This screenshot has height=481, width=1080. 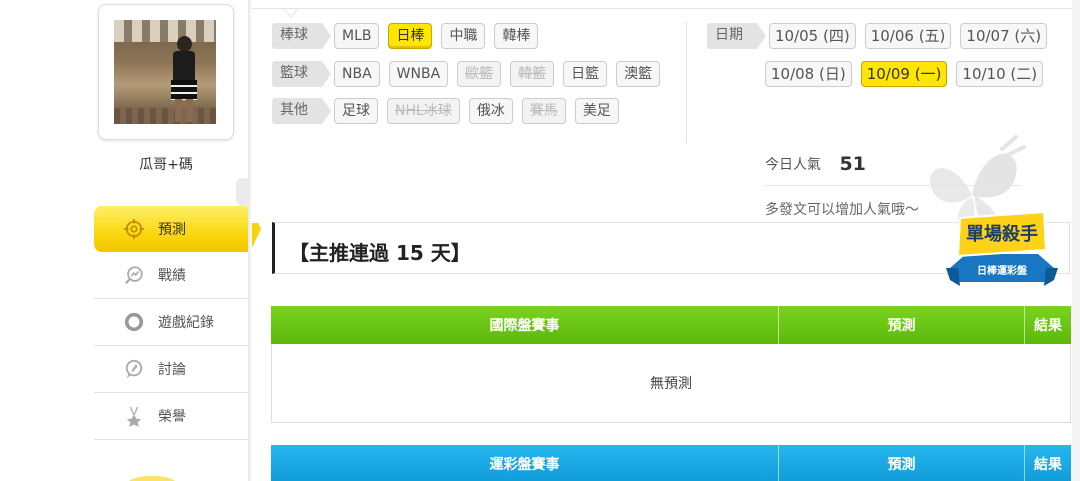 I want to click on date-label: 日期, so click(x=736, y=36).